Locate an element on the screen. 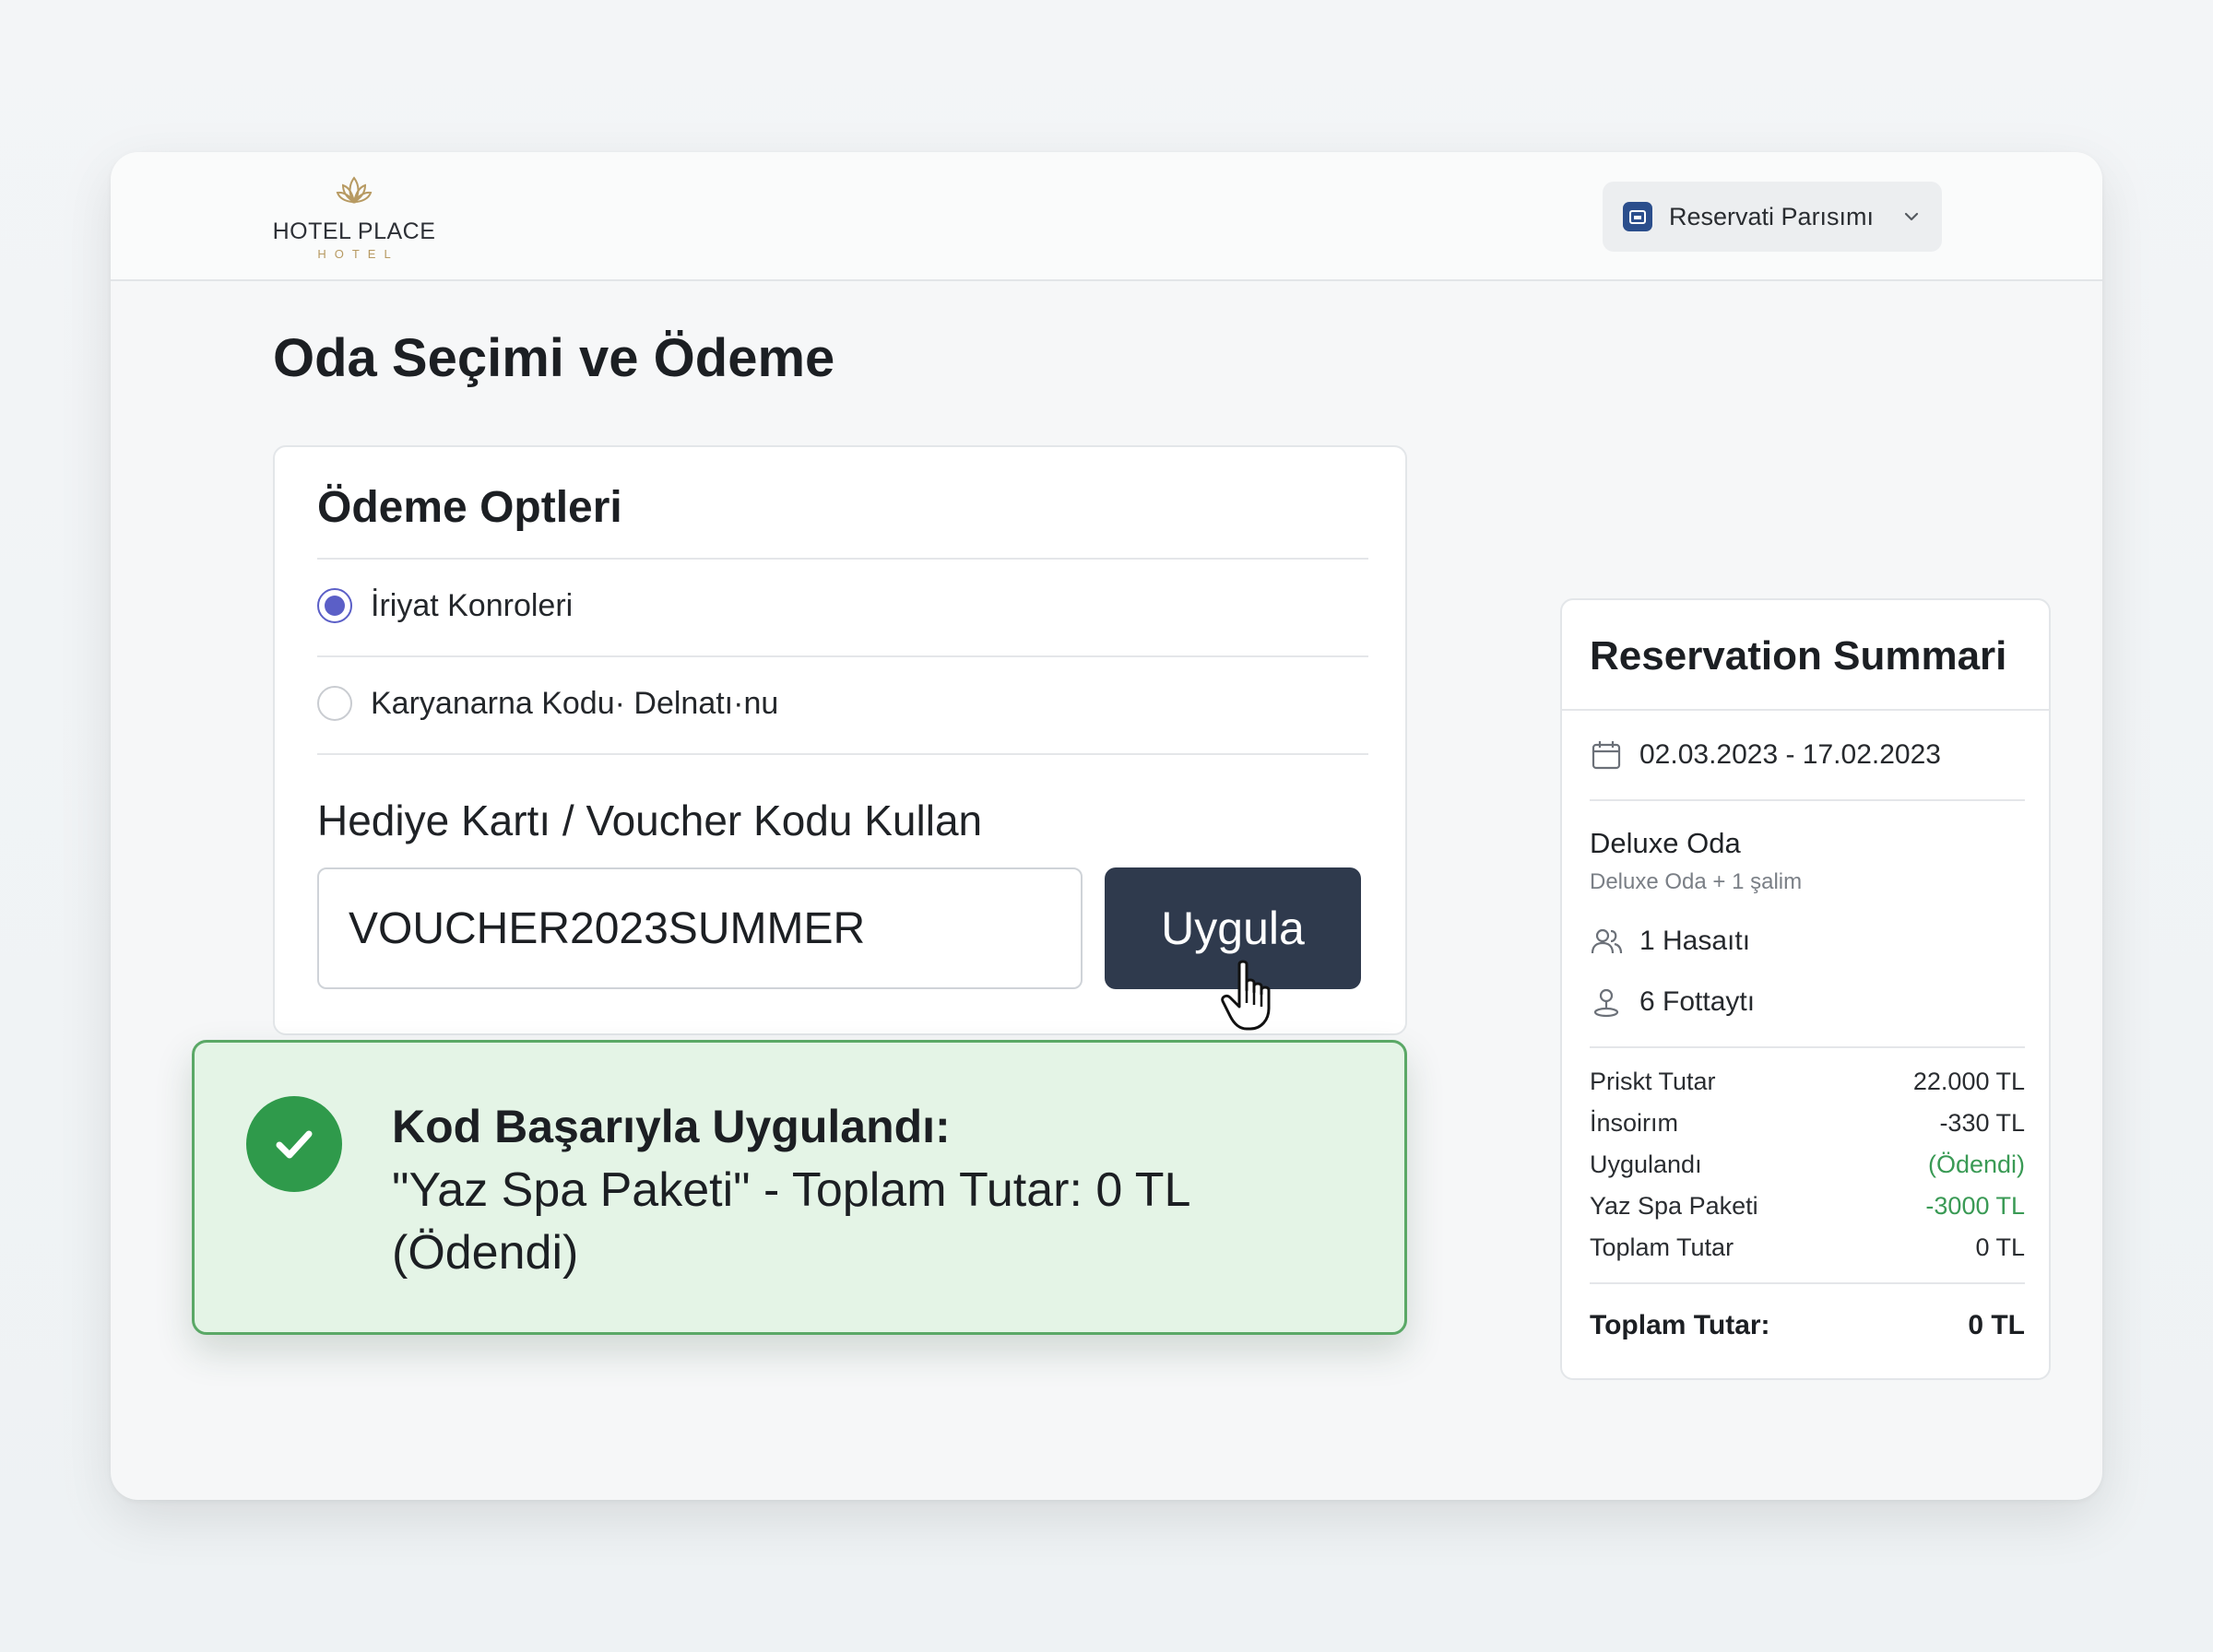 The image size is (2213, 1652). price-row: Toplam Tutar 0 TL is located at coordinates (1807, 1247).